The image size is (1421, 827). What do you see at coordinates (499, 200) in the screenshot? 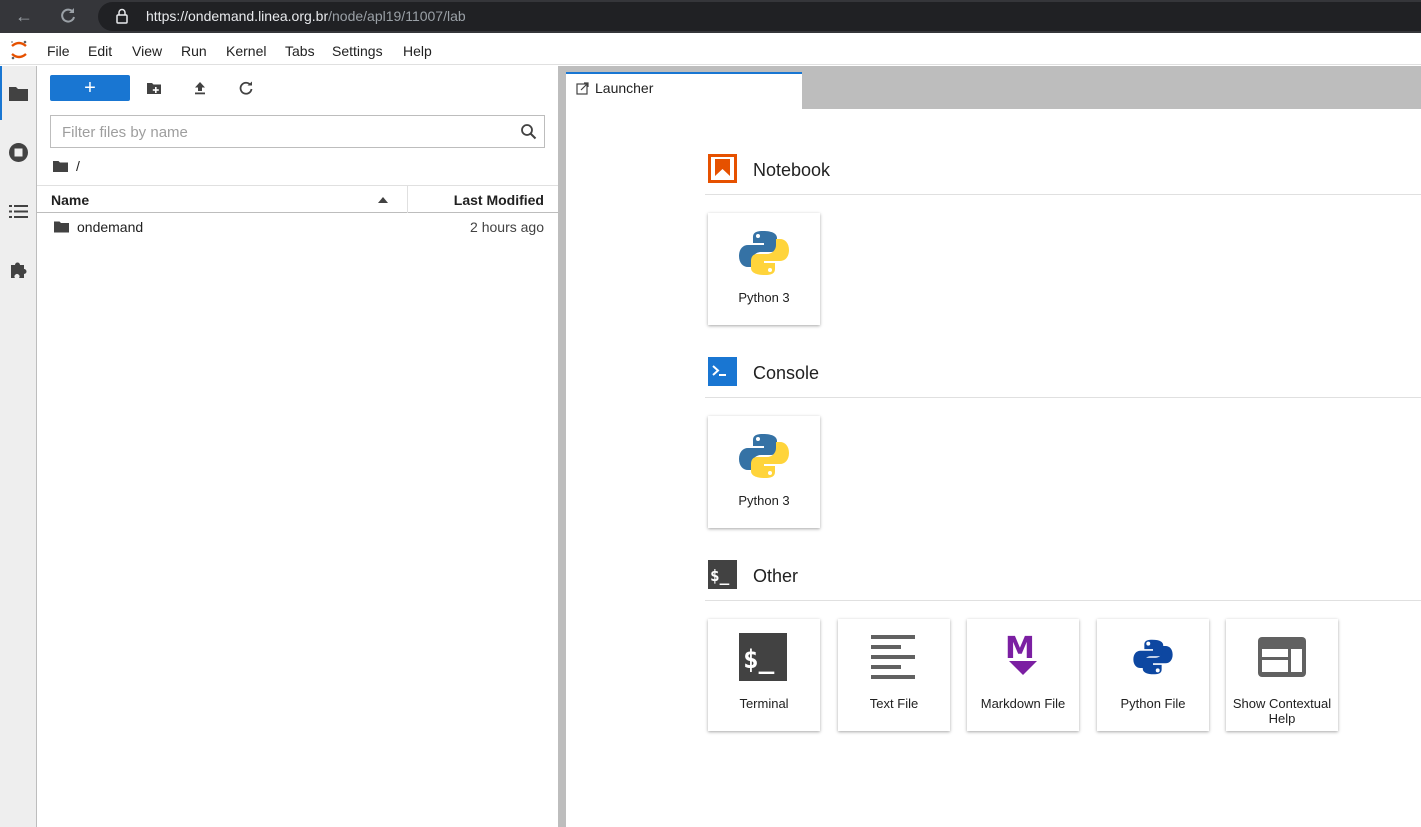
I see `column-last-modified: Last Modified` at bounding box center [499, 200].